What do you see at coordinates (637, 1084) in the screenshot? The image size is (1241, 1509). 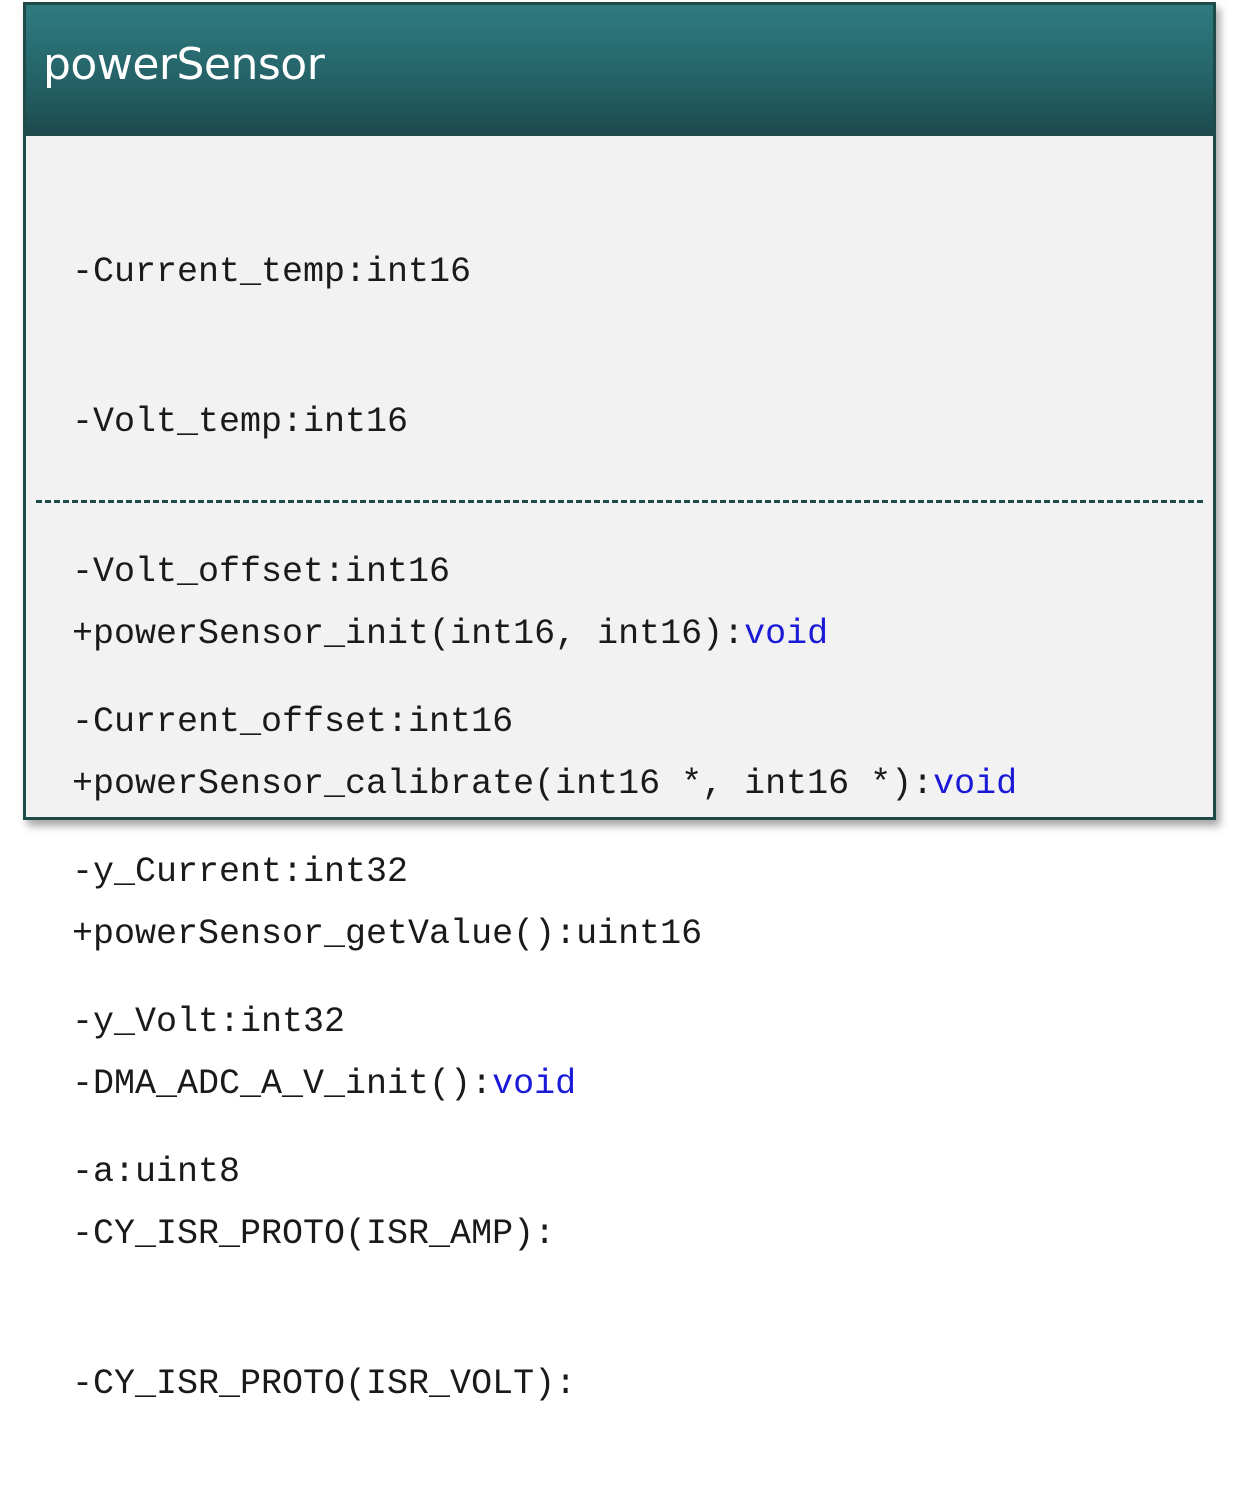 I see `operation: -DMA_ADC_A_V_init():void` at bounding box center [637, 1084].